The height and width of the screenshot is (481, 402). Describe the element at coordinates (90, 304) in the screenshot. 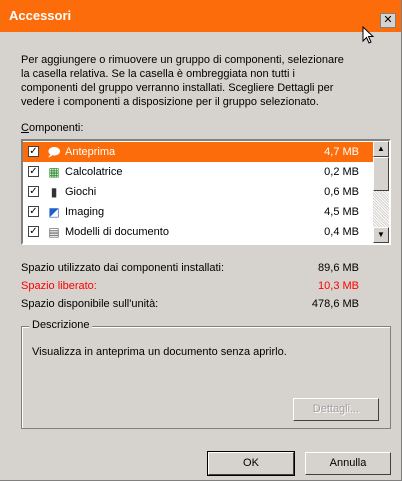

I see `available-space-label: Spazio disponibile sull'unità:` at that location.